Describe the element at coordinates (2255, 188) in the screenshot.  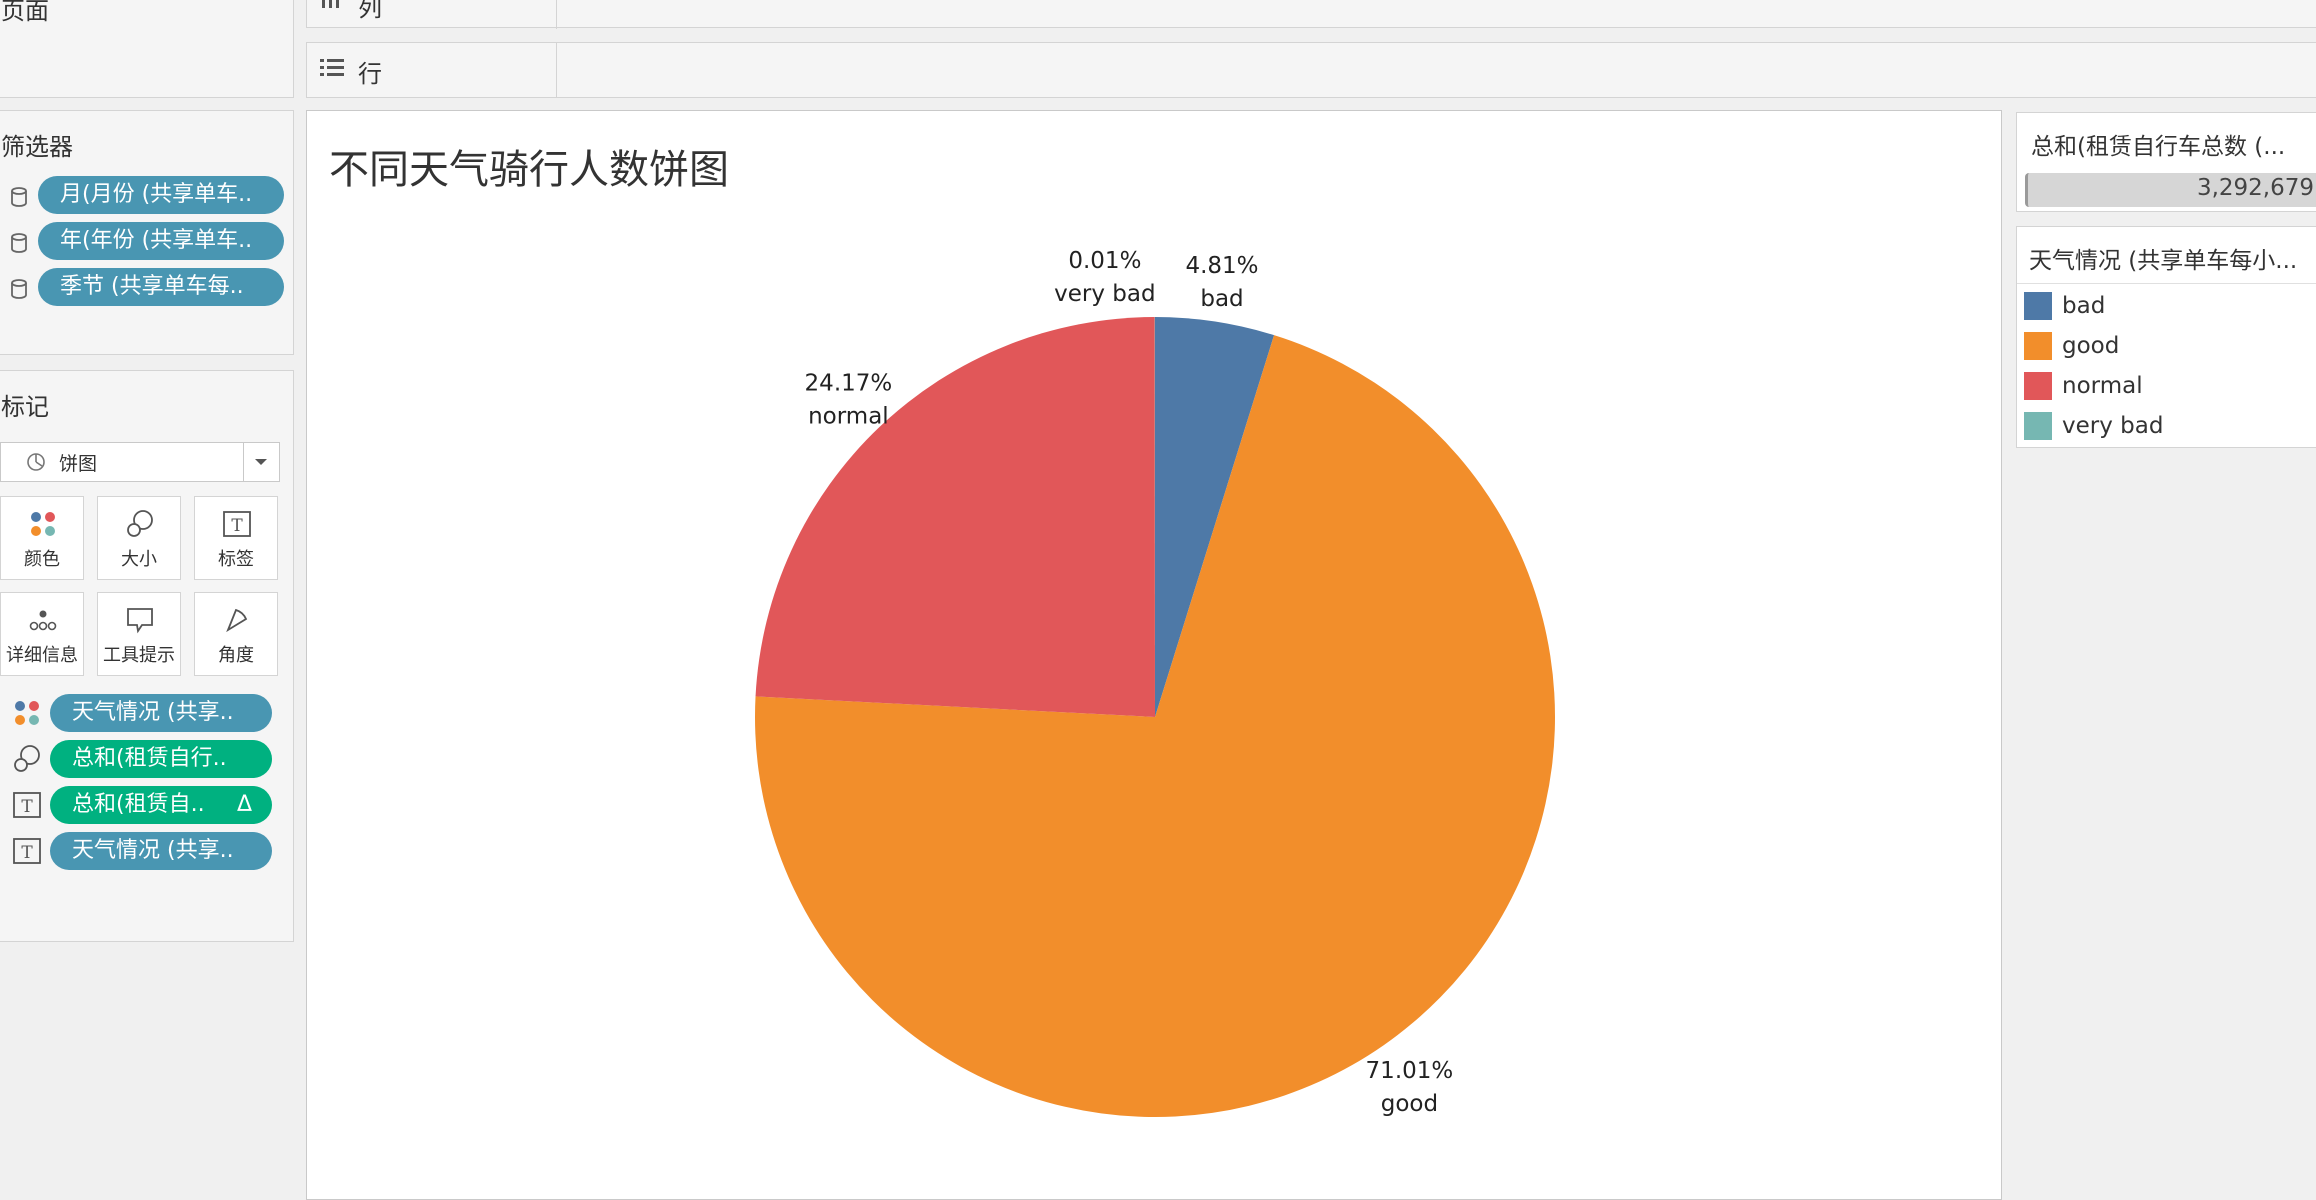
I see `size-legend-value: 3,292,679` at that location.